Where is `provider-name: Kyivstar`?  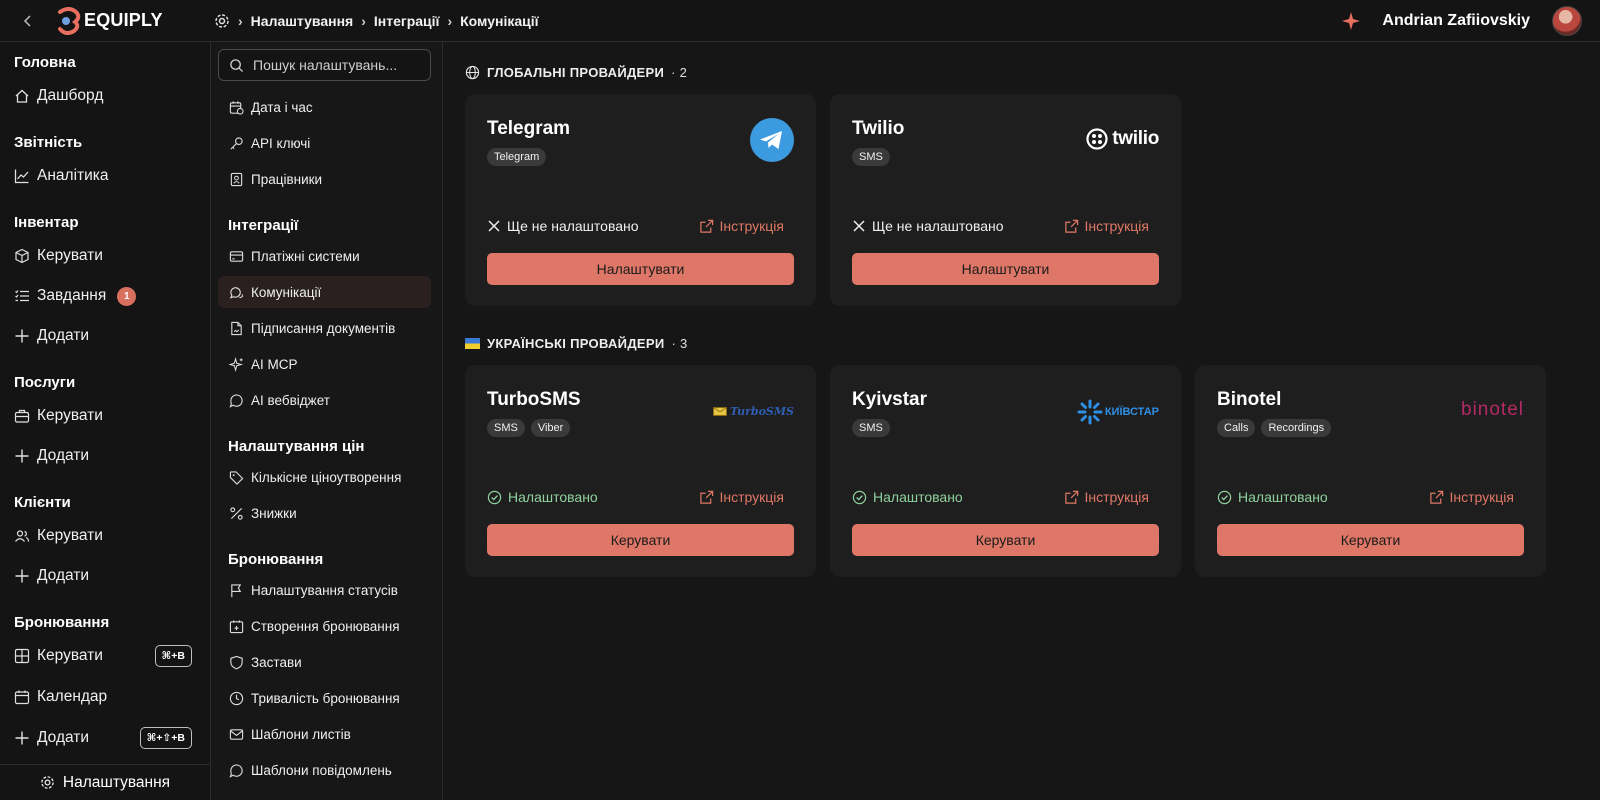
provider-name: Kyivstar is located at coordinates (889, 399).